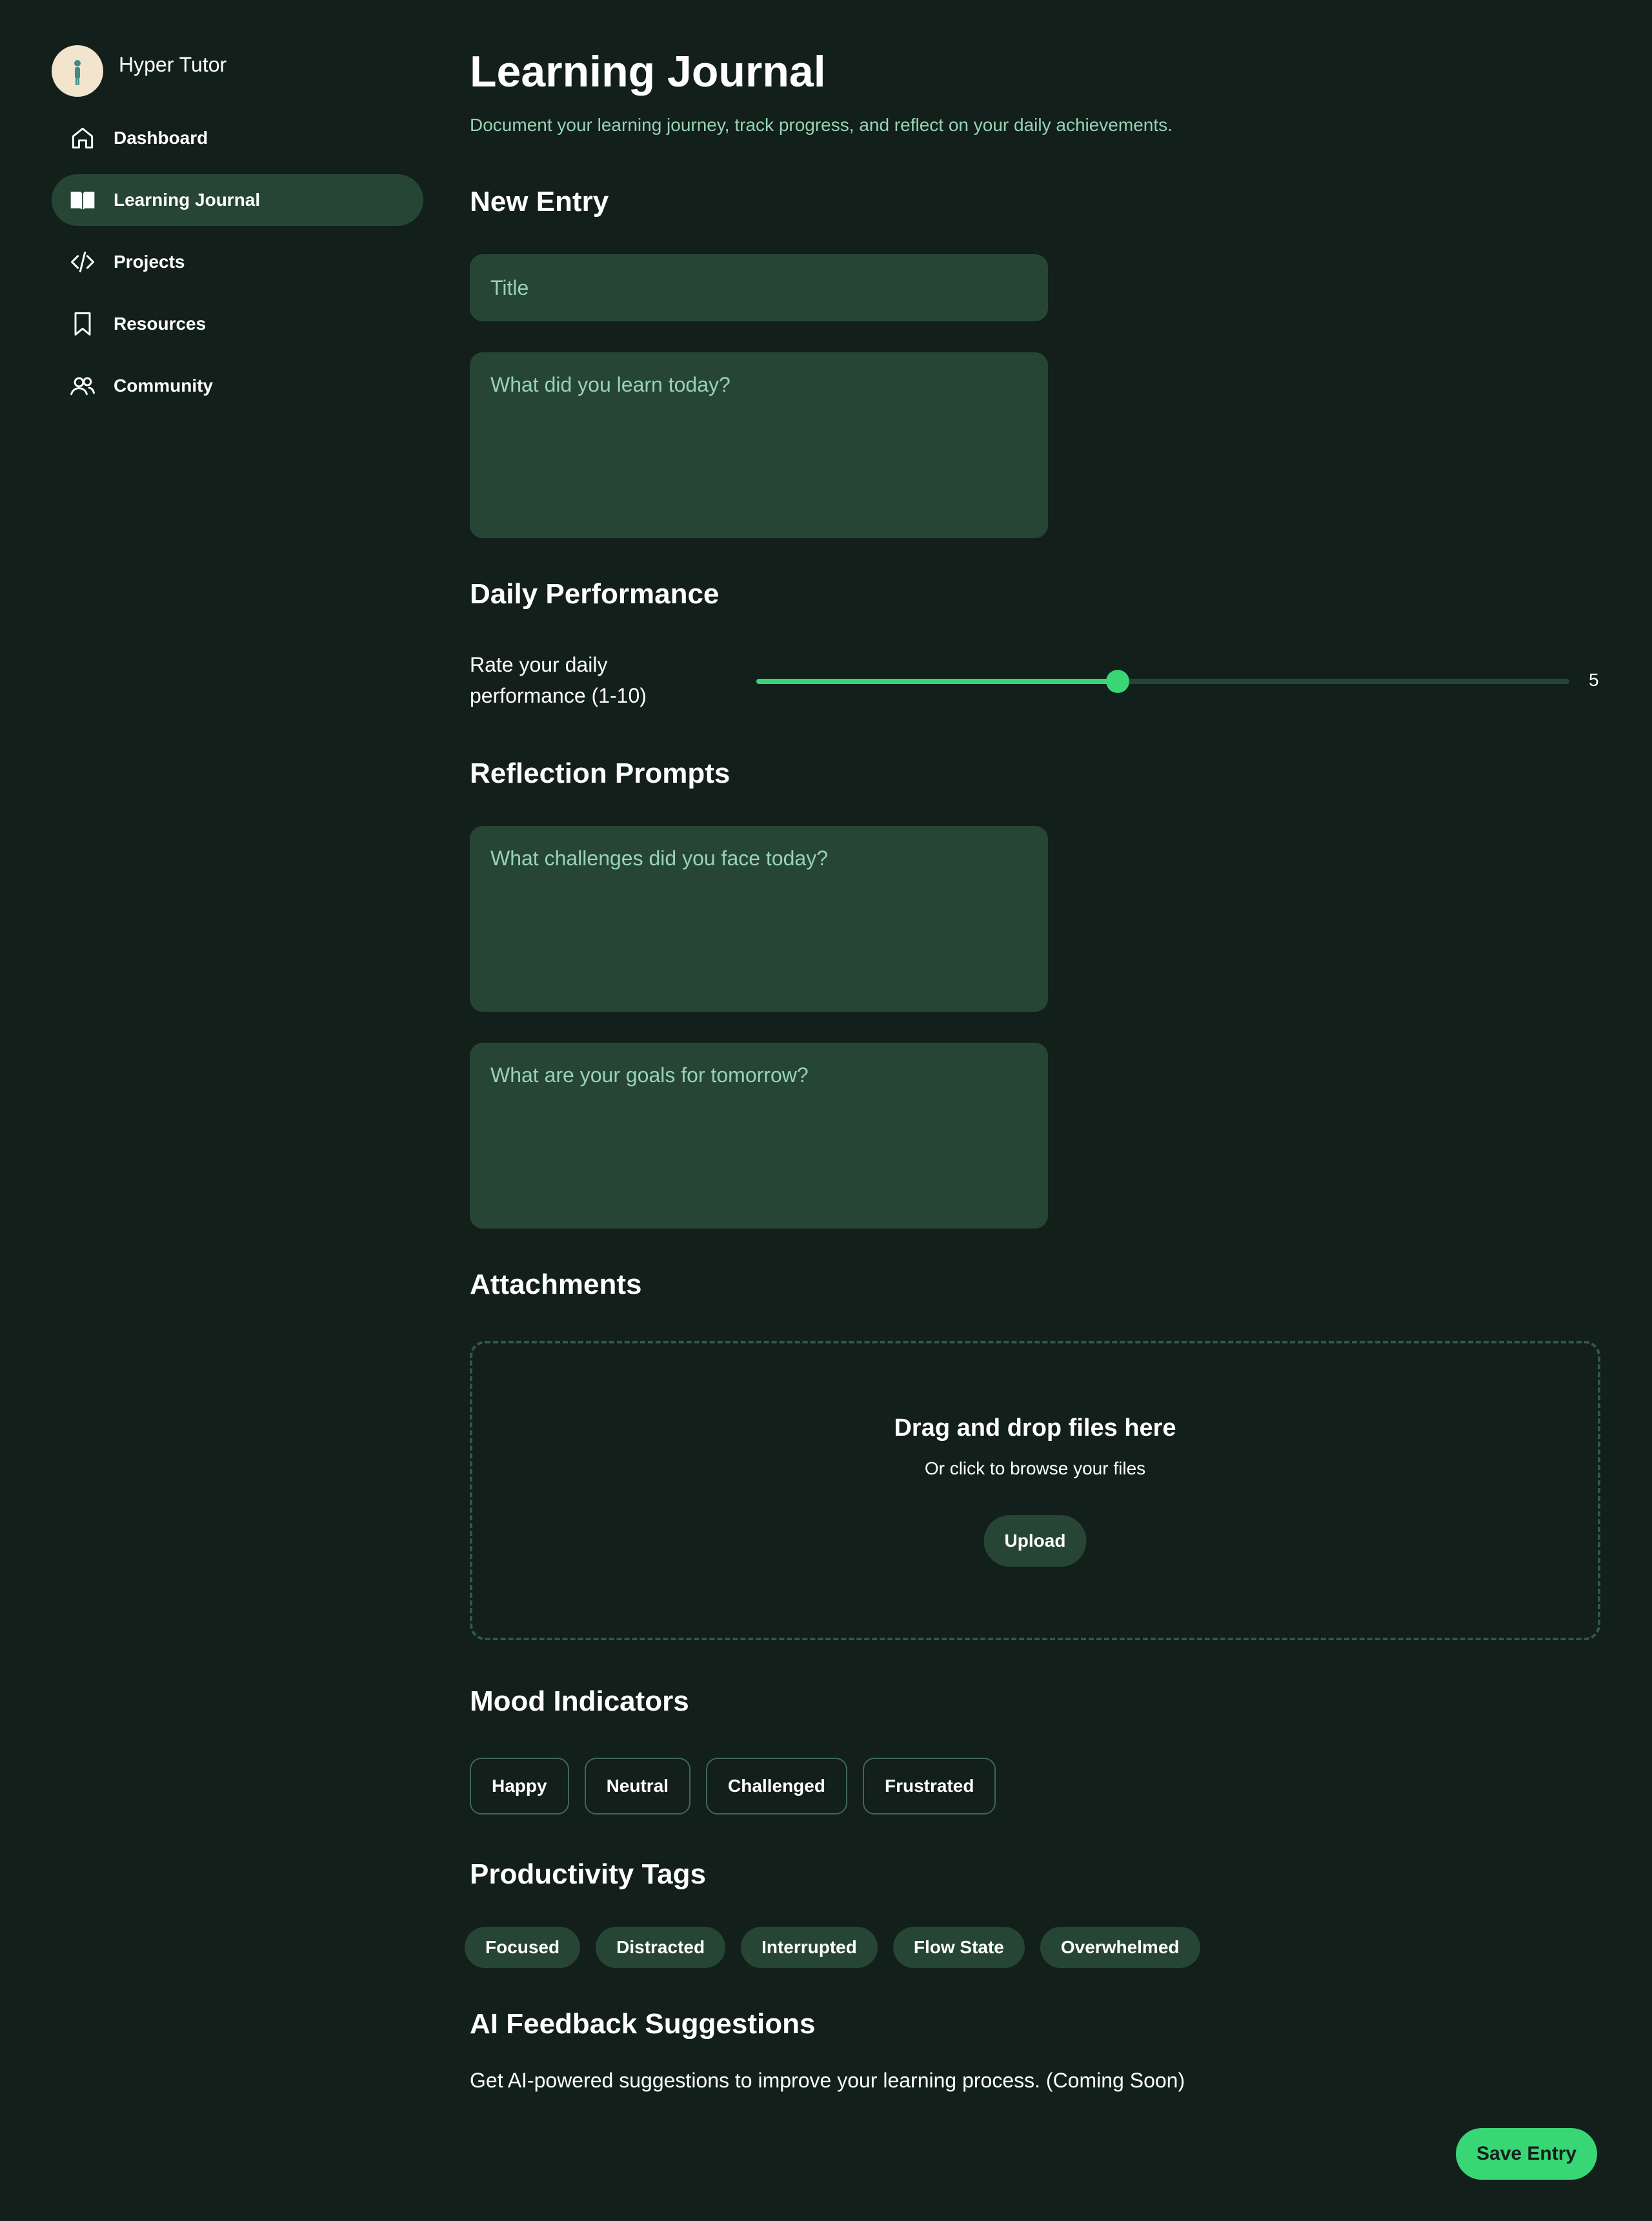 Image resolution: width=1652 pixels, height=2221 pixels. I want to click on book-open-icon, so click(82, 200).